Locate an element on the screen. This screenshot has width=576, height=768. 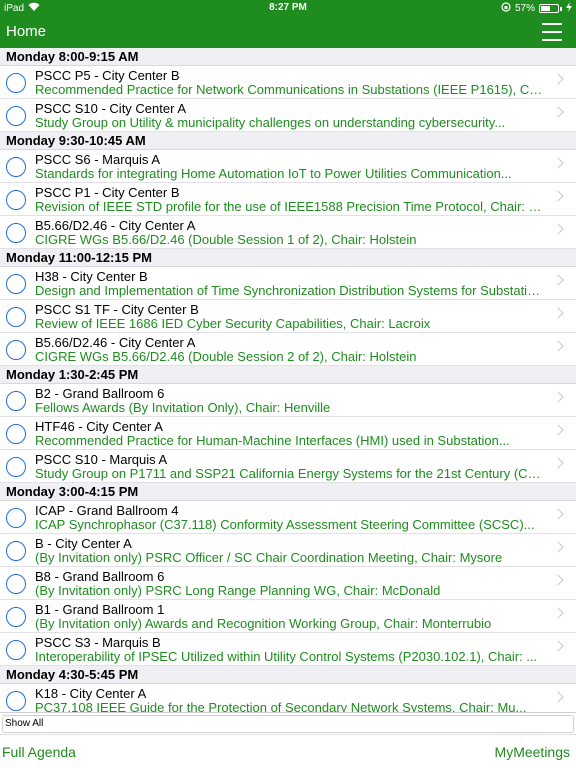
session-title: B2 - Grand Ballroom 6 is located at coordinates (100, 393).